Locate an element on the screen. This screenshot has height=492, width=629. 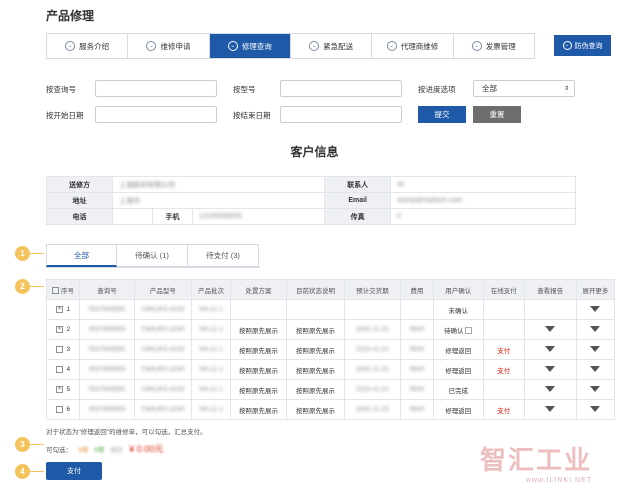
row-no: 3 is located at coordinates (68, 350).